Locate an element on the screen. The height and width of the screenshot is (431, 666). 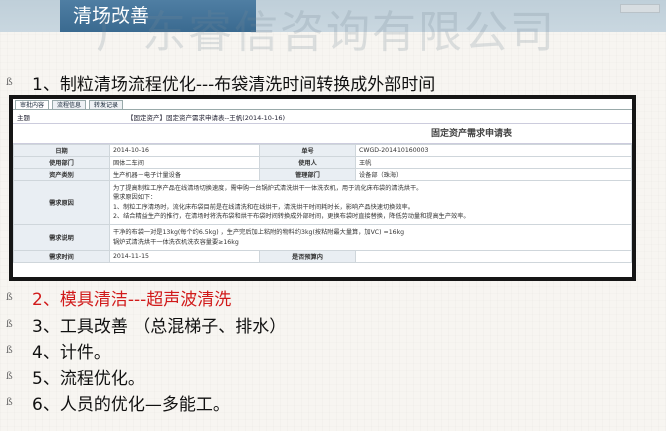
list-item-3: ß 3、工具改善 （总混梯子、排水） is located at coordinates (146, 324).